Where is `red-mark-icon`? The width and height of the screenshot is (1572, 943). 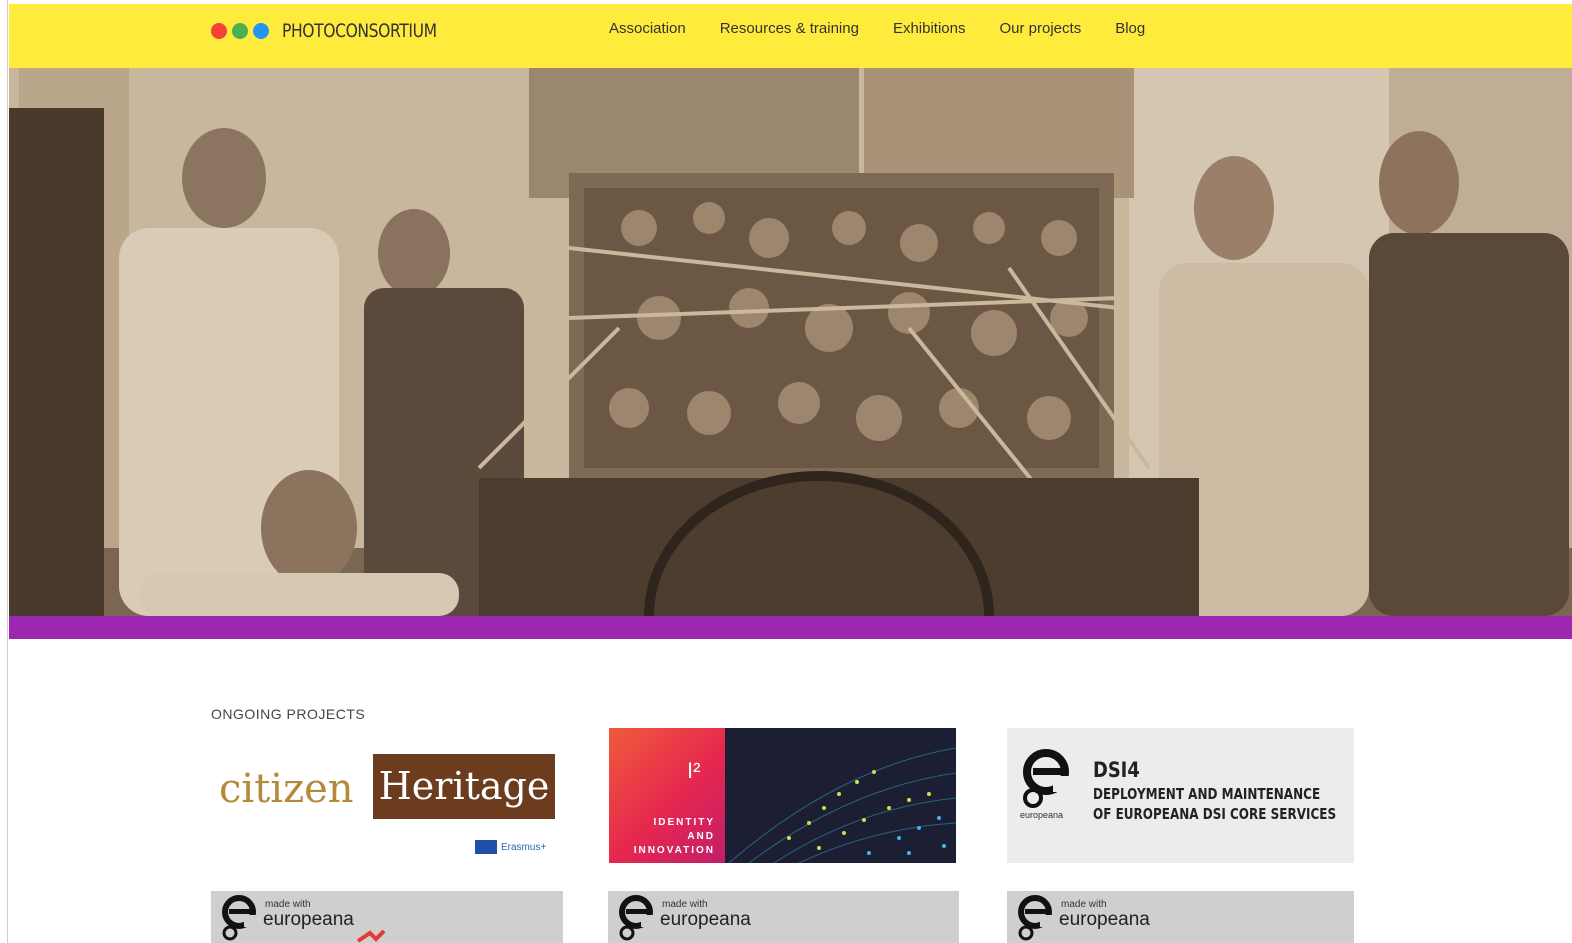 red-mark-icon is located at coordinates (371, 936).